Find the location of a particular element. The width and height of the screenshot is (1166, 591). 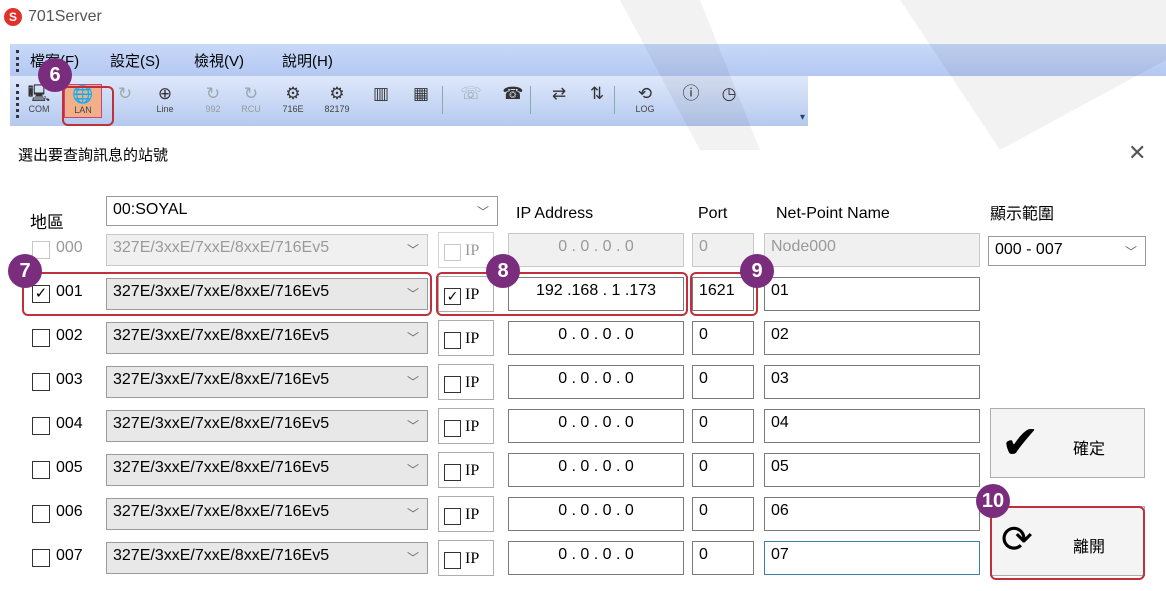

port-field-007: 0 is located at coordinates (723, 558).